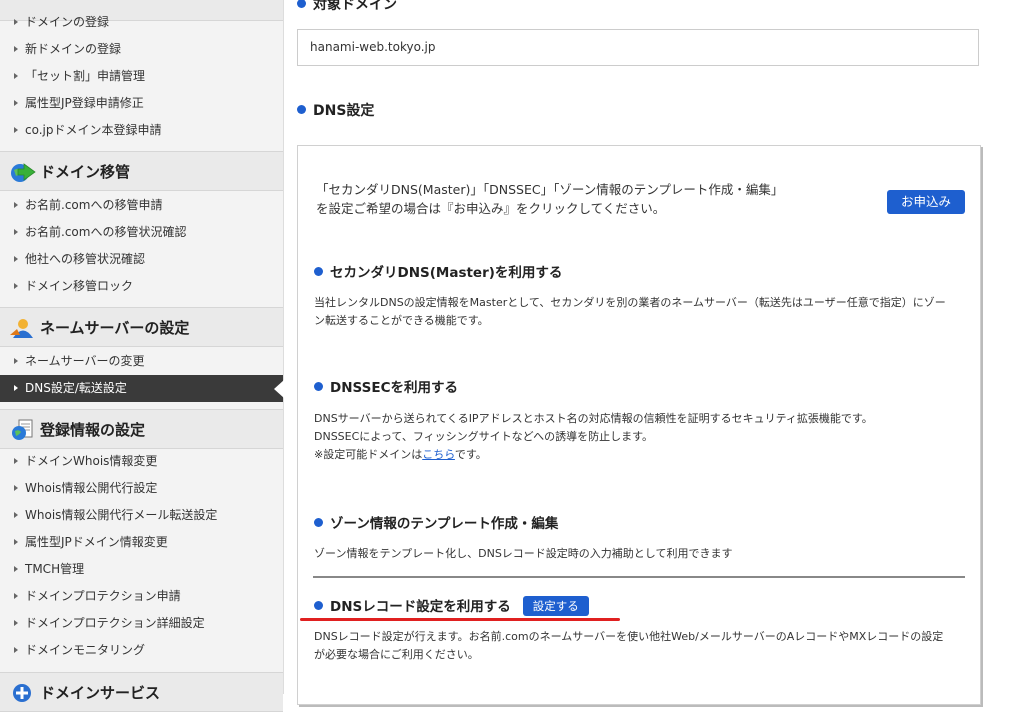 This screenshot has height=713, width=1024. Describe the element at coordinates (141, 429) in the screenshot. I see `sidebar-section-registration: 登録情報の設定` at that location.